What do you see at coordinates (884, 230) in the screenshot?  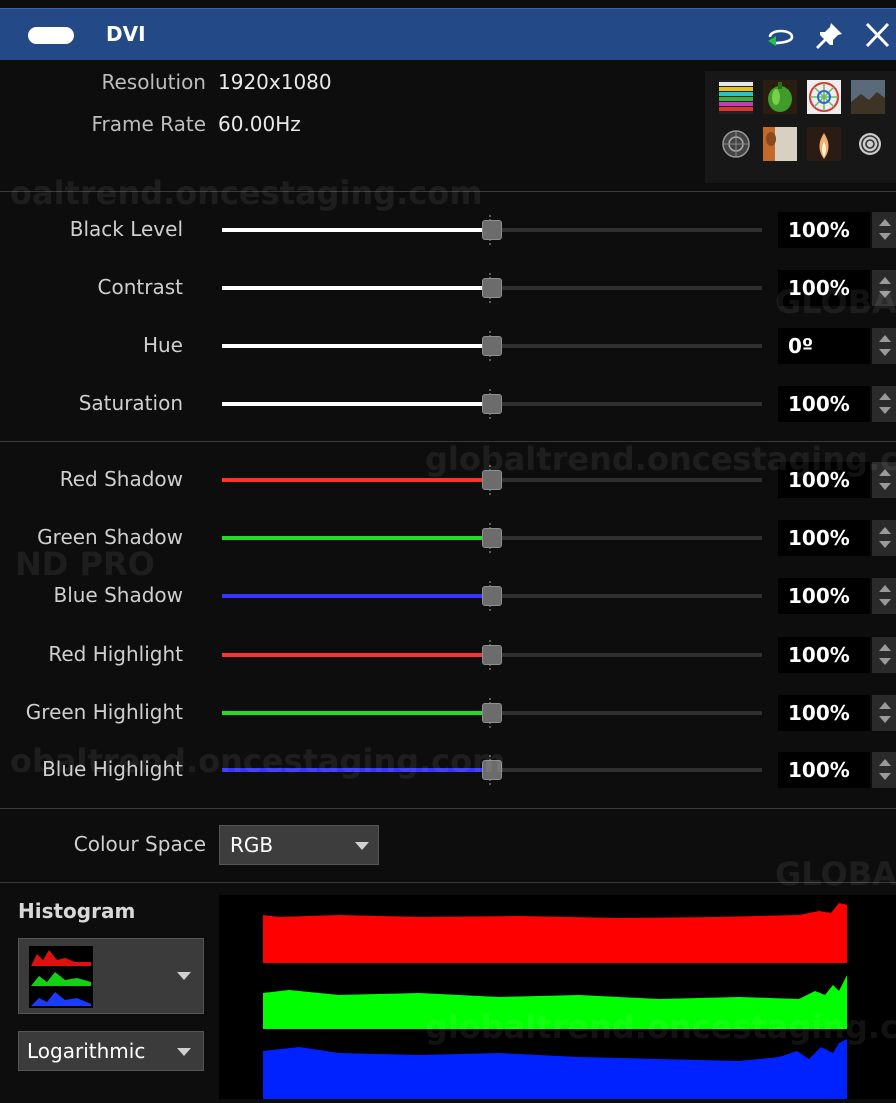 I see `black-level-spinner` at bounding box center [884, 230].